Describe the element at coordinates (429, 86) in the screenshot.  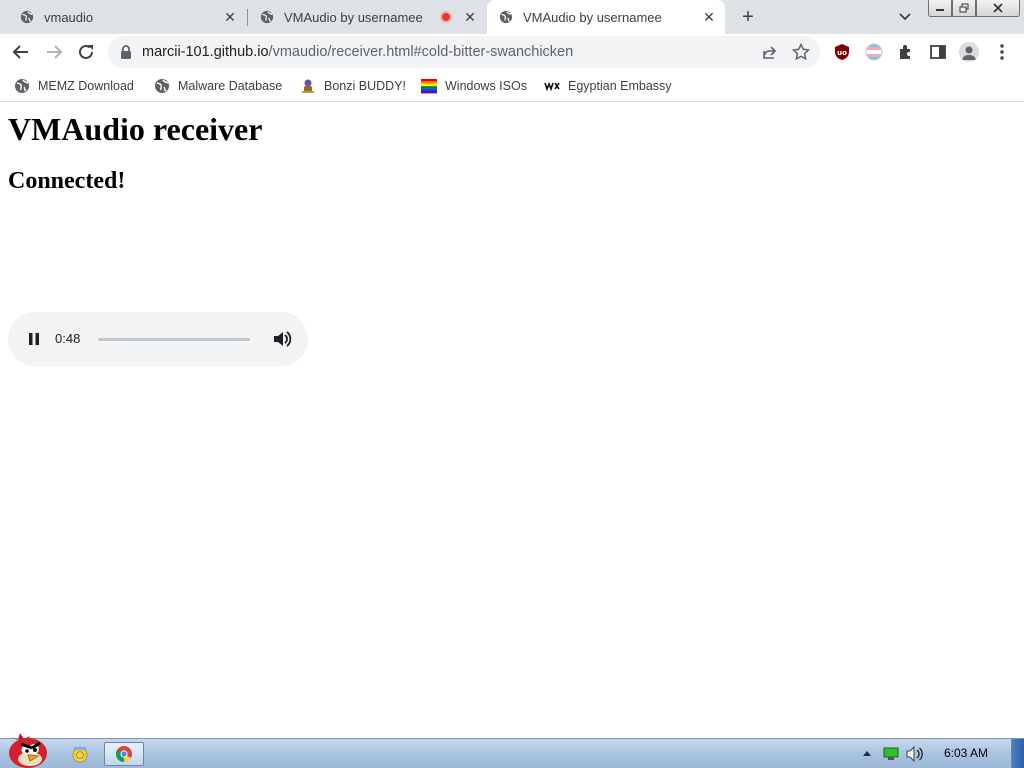
I see `rainbow-flag-icon` at that location.